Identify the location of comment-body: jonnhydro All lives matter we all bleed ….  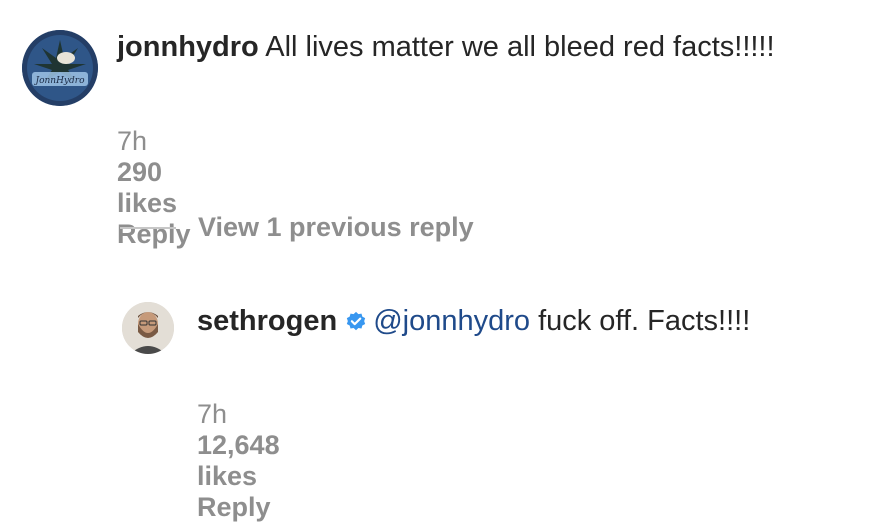
(487, 47).